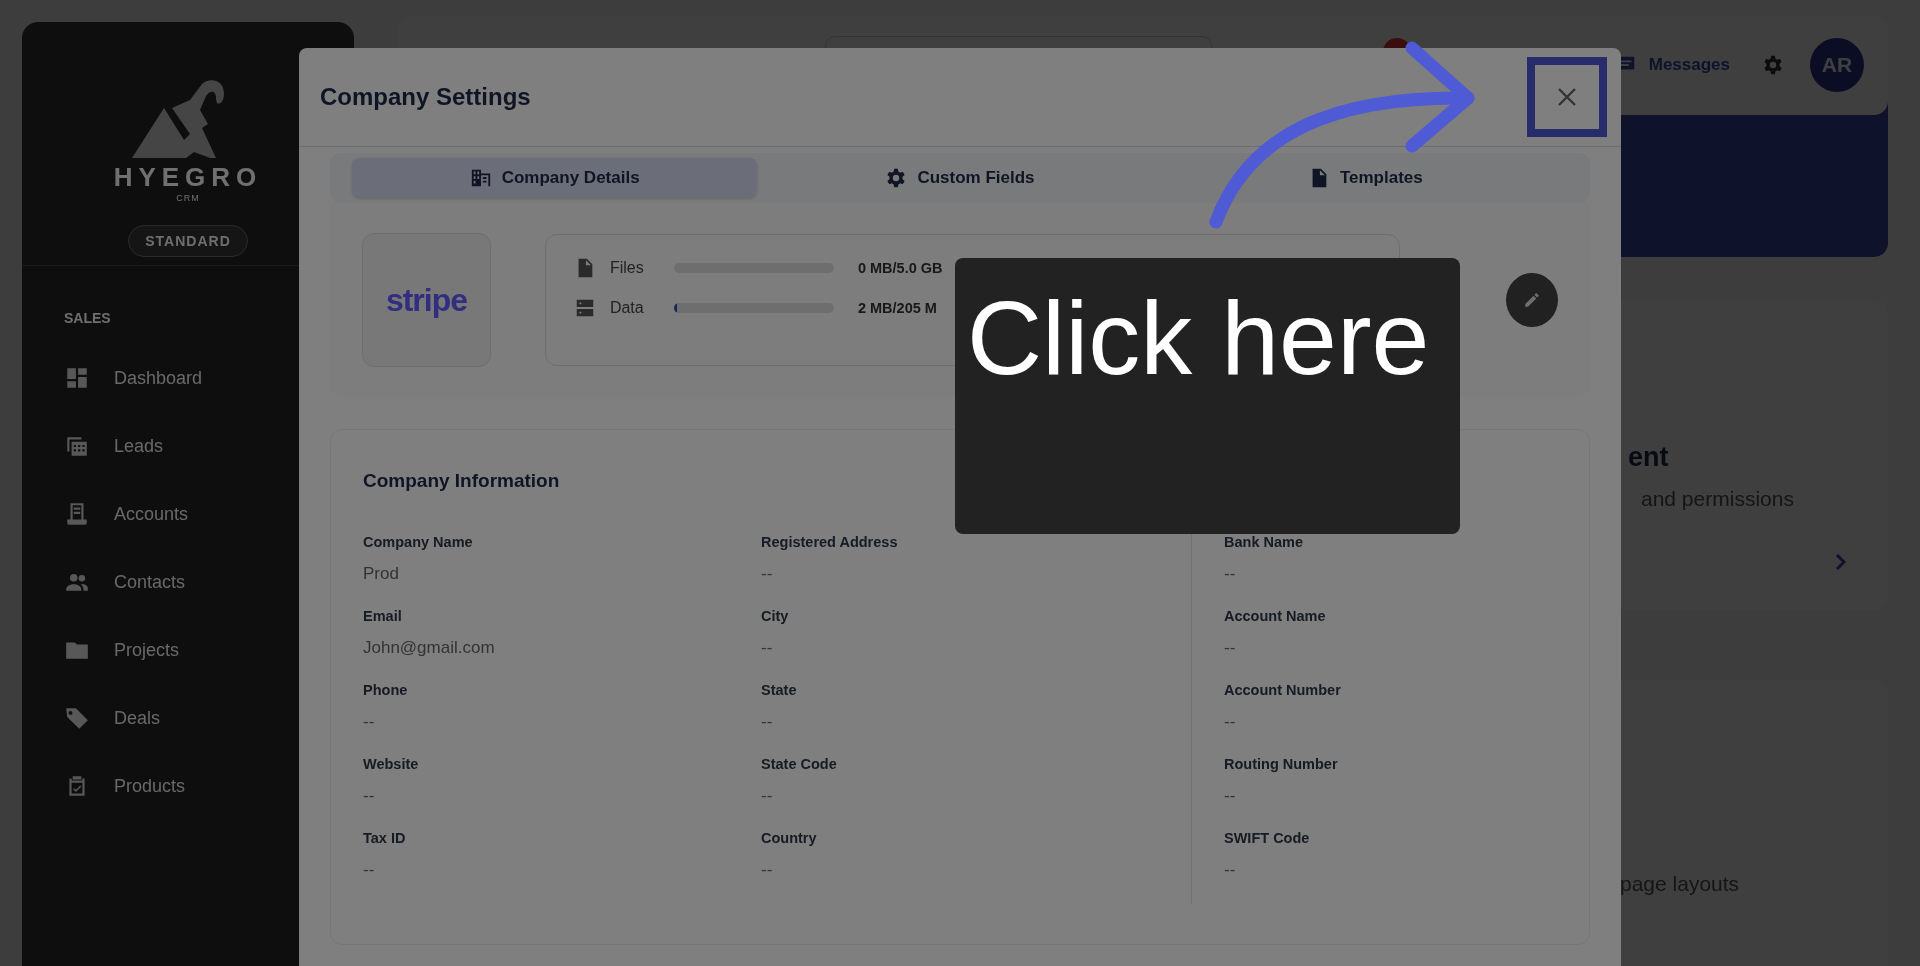  Describe the element at coordinates (1281, 764) in the screenshot. I see `field-label: Routing Number` at that location.